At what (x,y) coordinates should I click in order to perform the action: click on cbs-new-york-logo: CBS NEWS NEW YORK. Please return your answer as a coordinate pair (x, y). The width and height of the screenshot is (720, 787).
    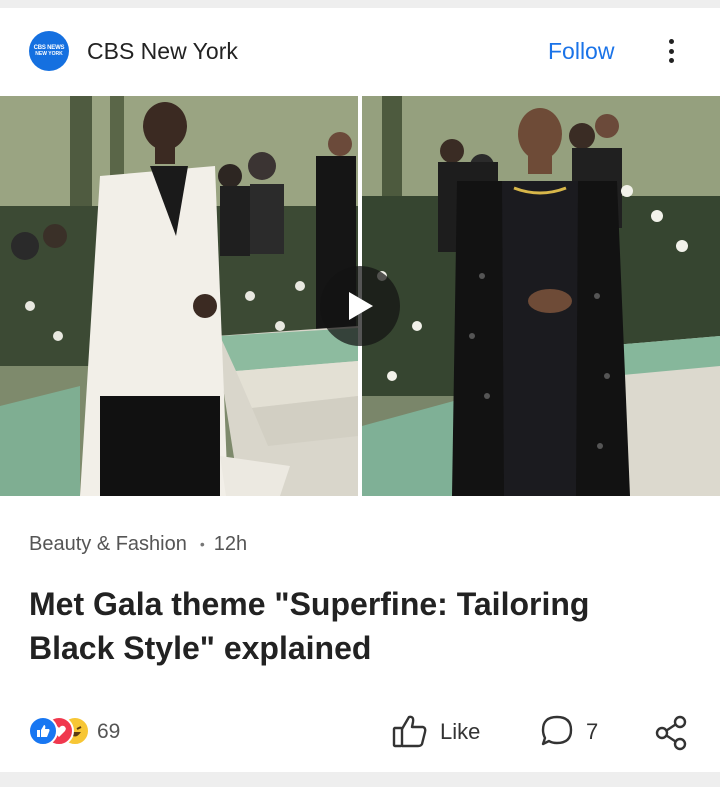
    Looking at the image, I should click on (49, 51).